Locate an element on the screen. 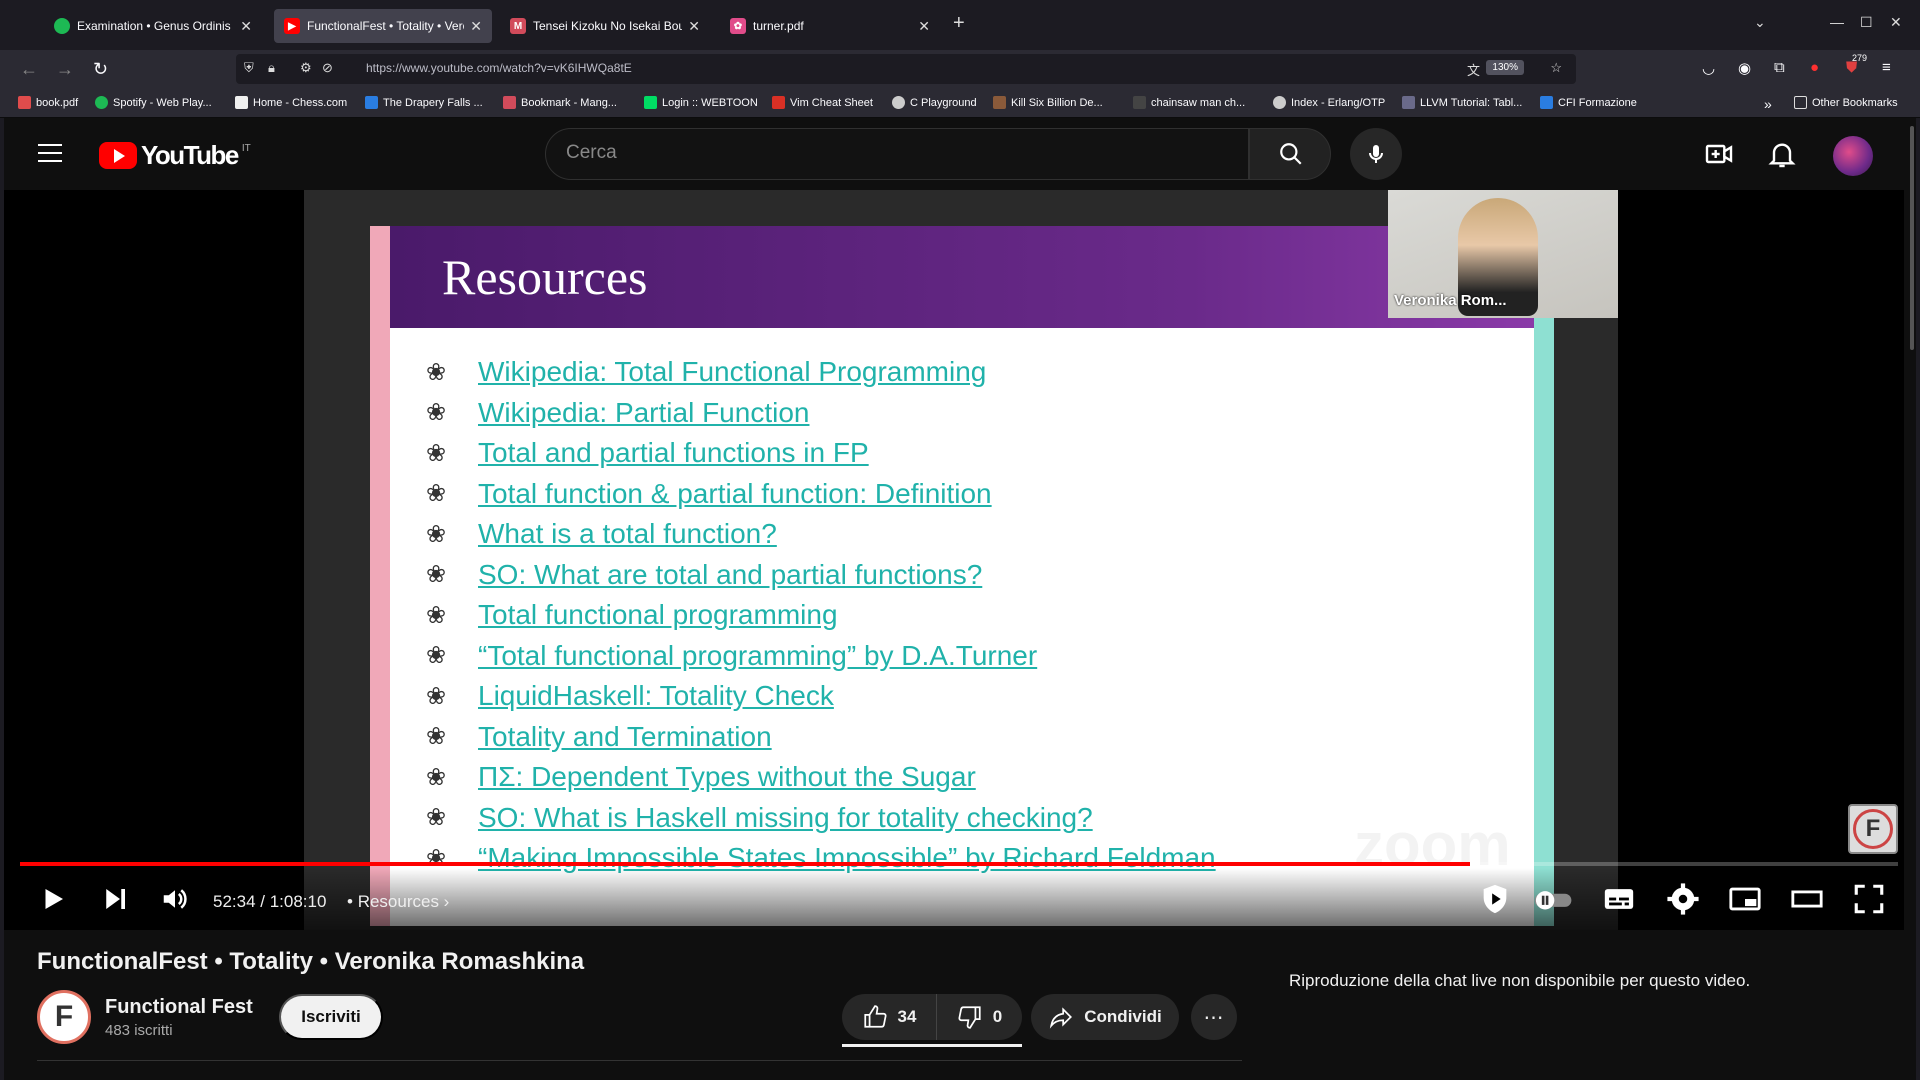 This screenshot has height=1080, width=1920. channel-avatar: F is located at coordinates (64, 1017).